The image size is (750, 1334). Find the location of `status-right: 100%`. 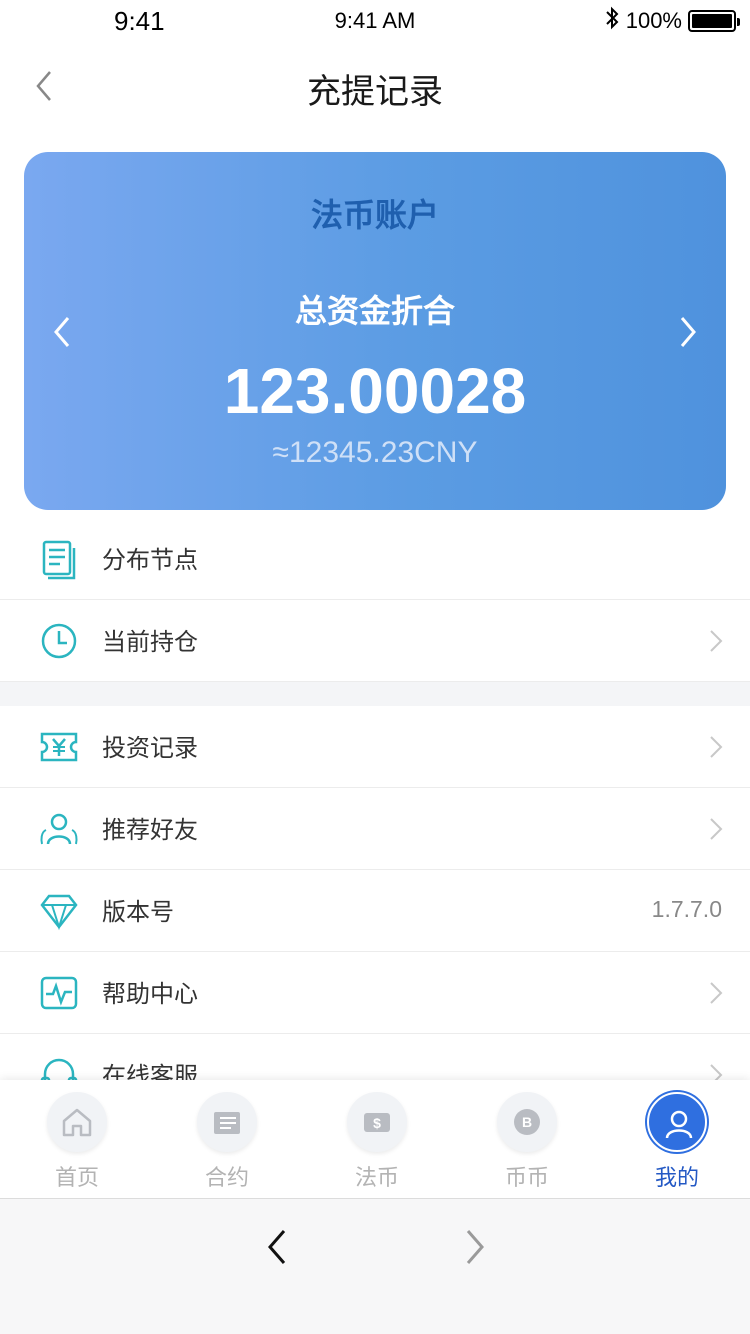

status-right: 100% is located at coordinates (672, 21).